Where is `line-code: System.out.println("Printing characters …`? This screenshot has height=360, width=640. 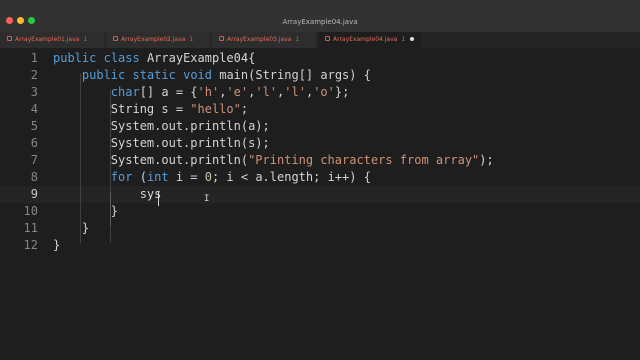
line-code: System.out.println("Printing characters … is located at coordinates (273, 160).